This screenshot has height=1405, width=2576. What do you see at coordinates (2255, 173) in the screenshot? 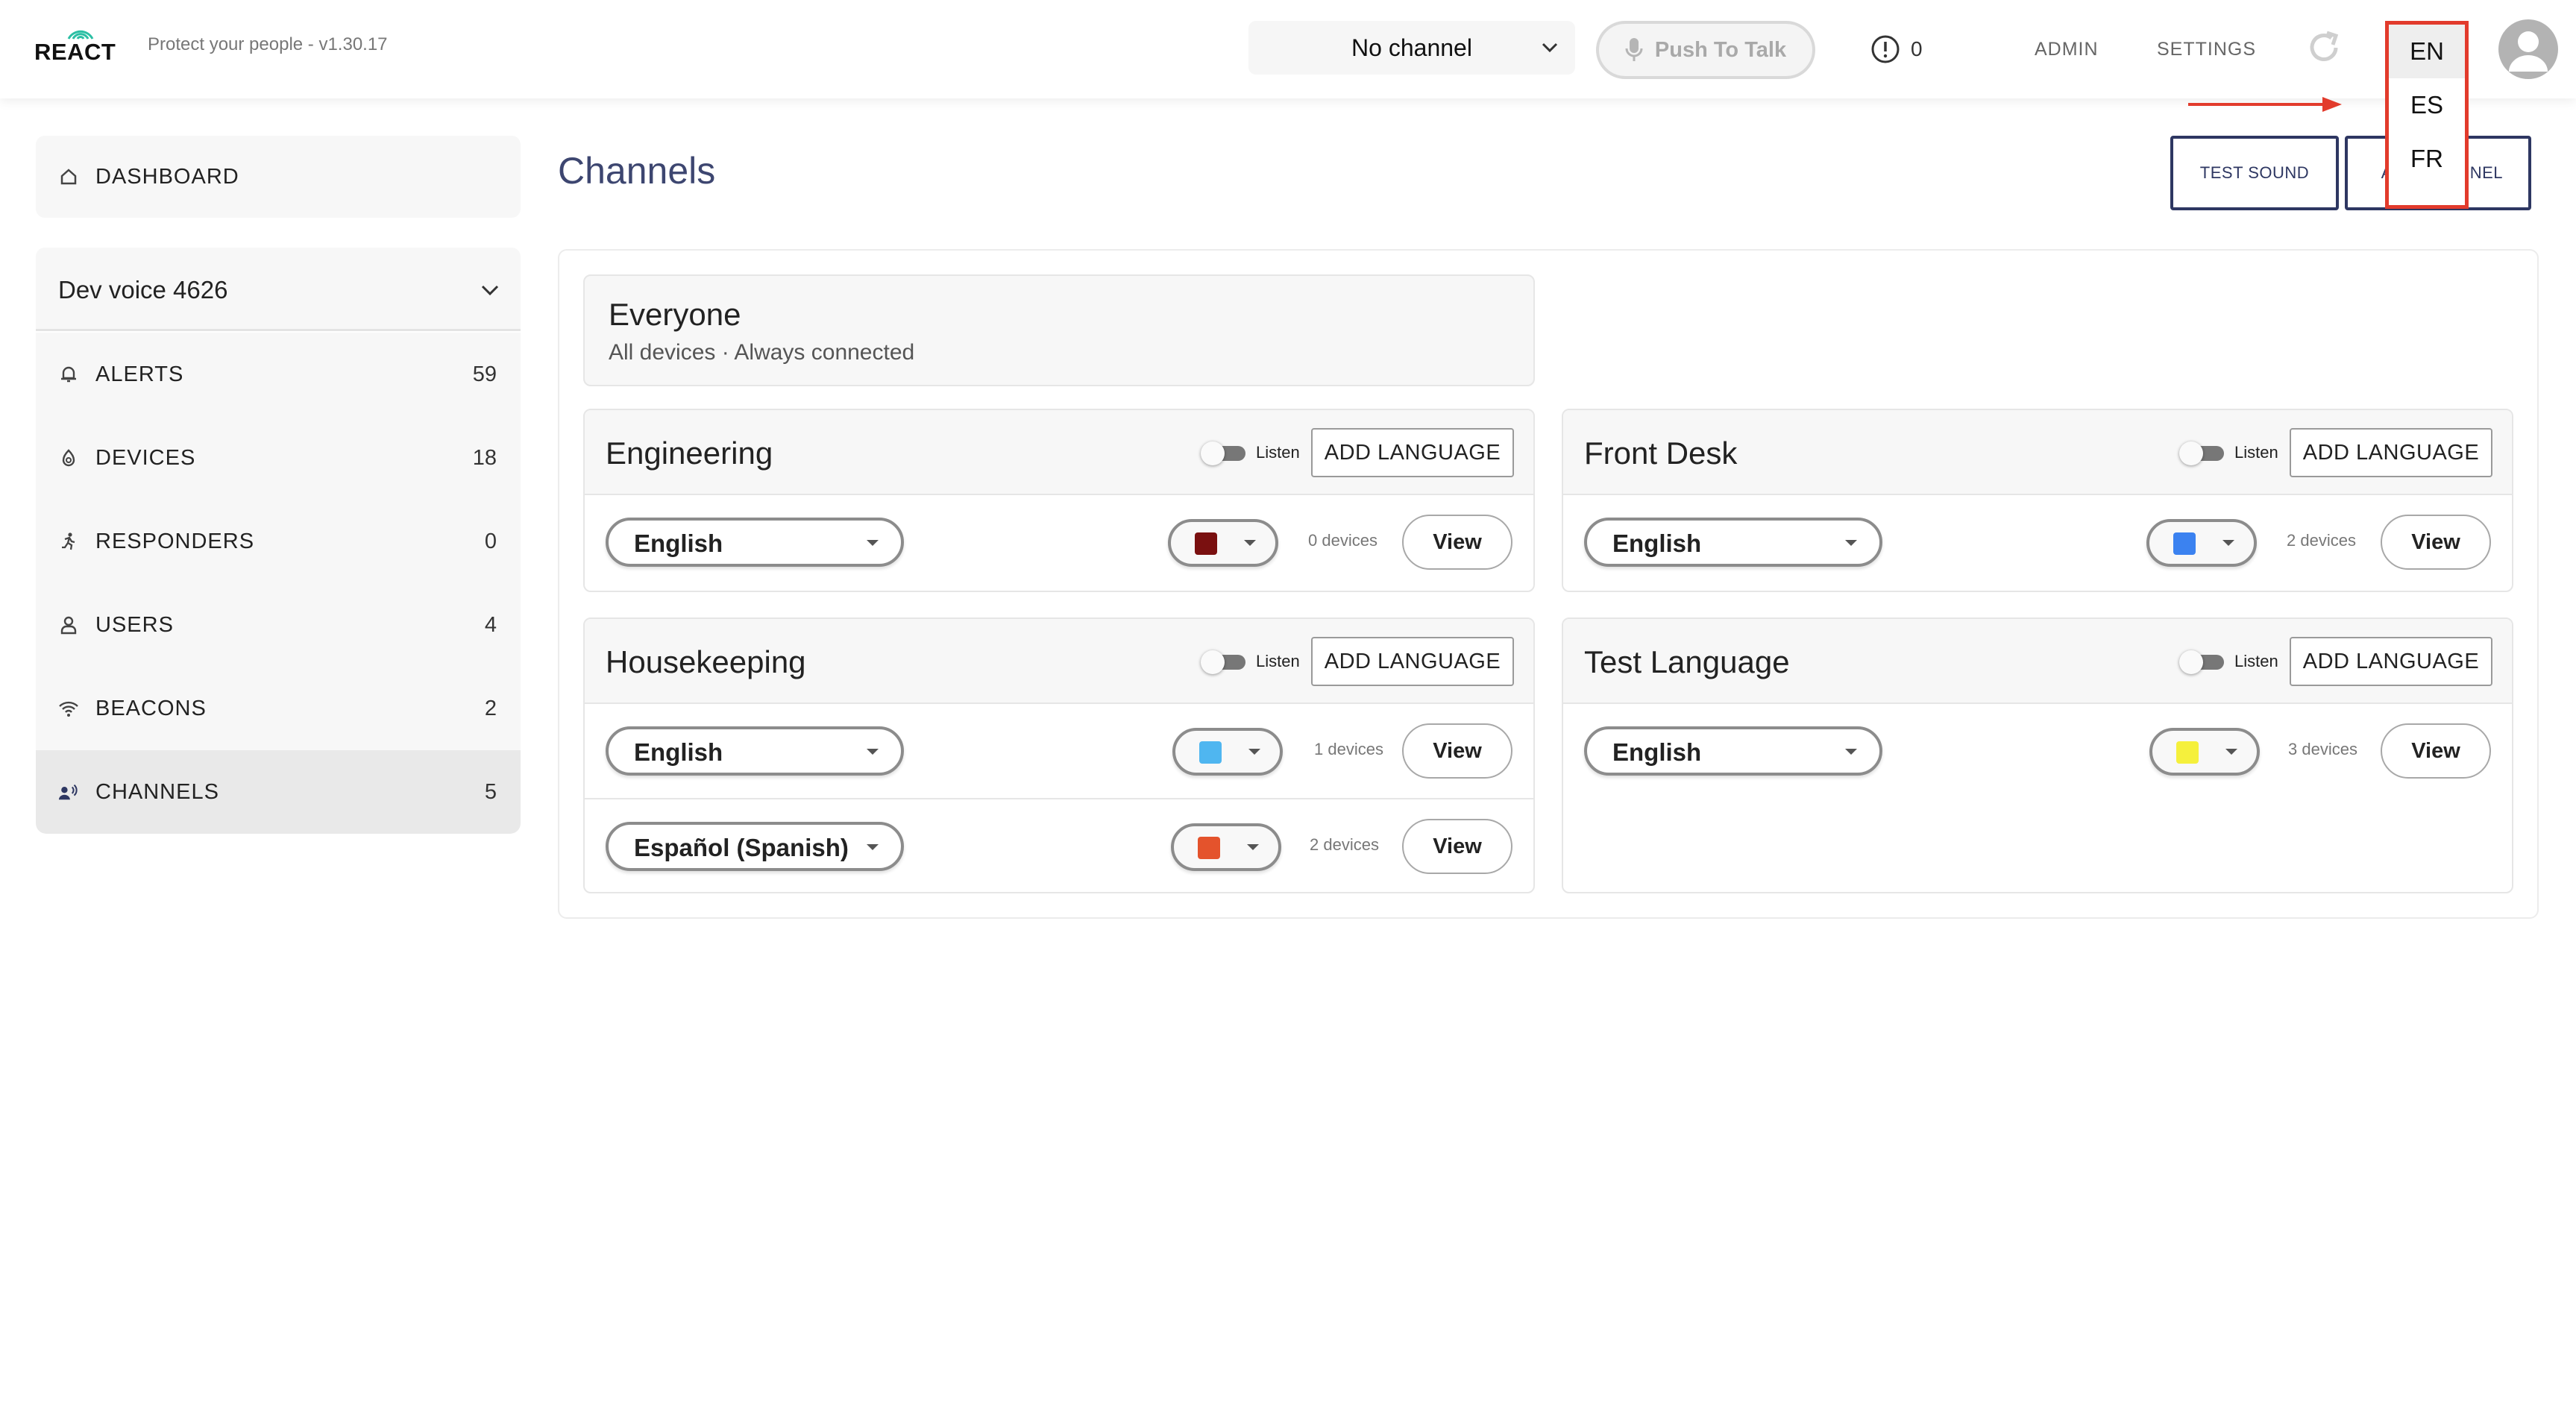
I see `test-sound-button: TEST SOUND` at bounding box center [2255, 173].